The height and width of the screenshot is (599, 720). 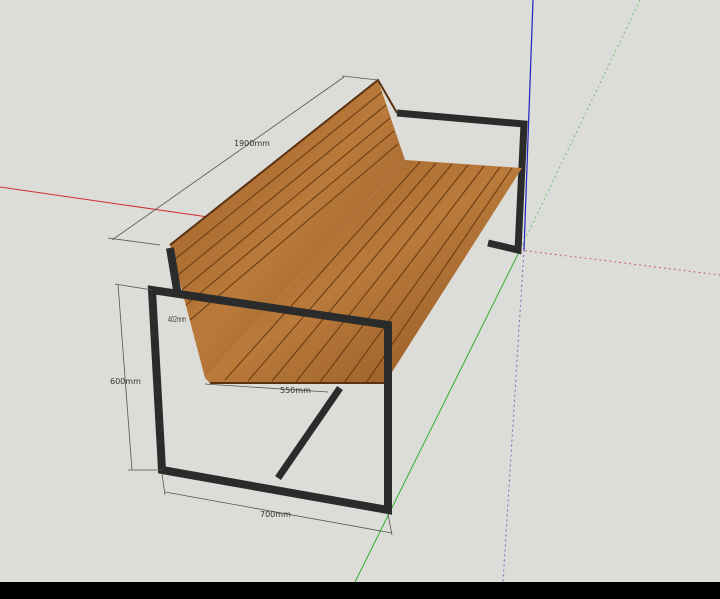 What do you see at coordinates (309, 433) in the screenshot?
I see `lower-stretcher` at bounding box center [309, 433].